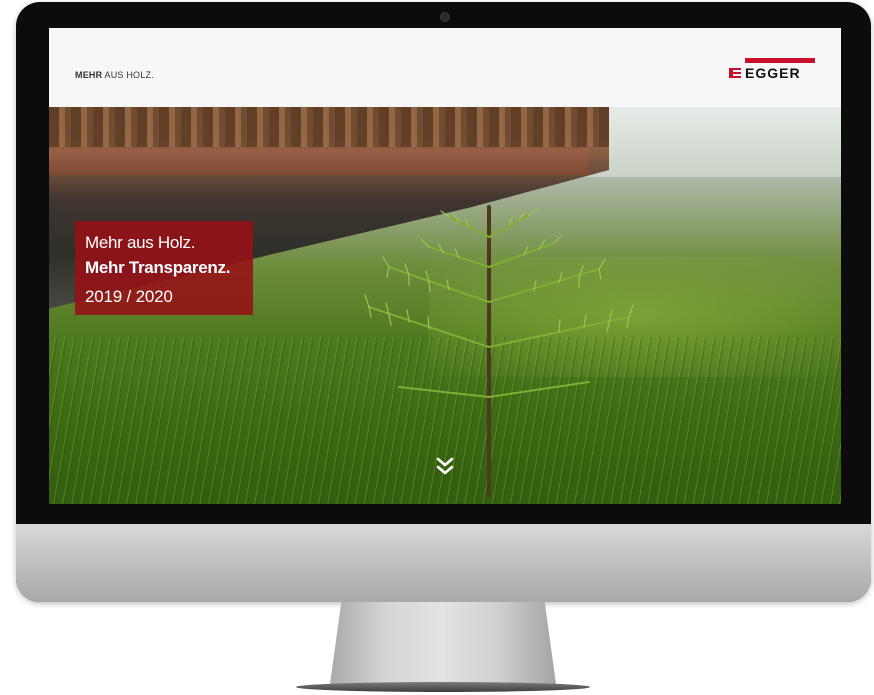  What do you see at coordinates (129, 75) in the screenshot?
I see `tagline-rest: AUS HOLZ.` at bounding box center [129, 75].